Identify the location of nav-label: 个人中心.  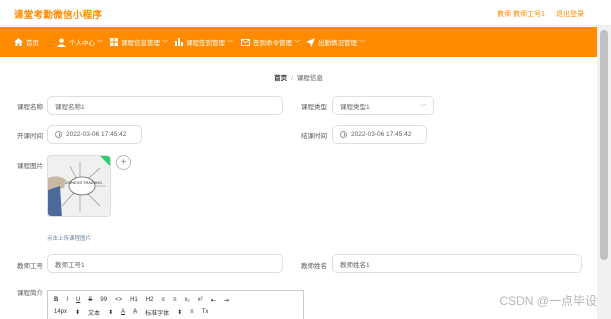
(82, 43).